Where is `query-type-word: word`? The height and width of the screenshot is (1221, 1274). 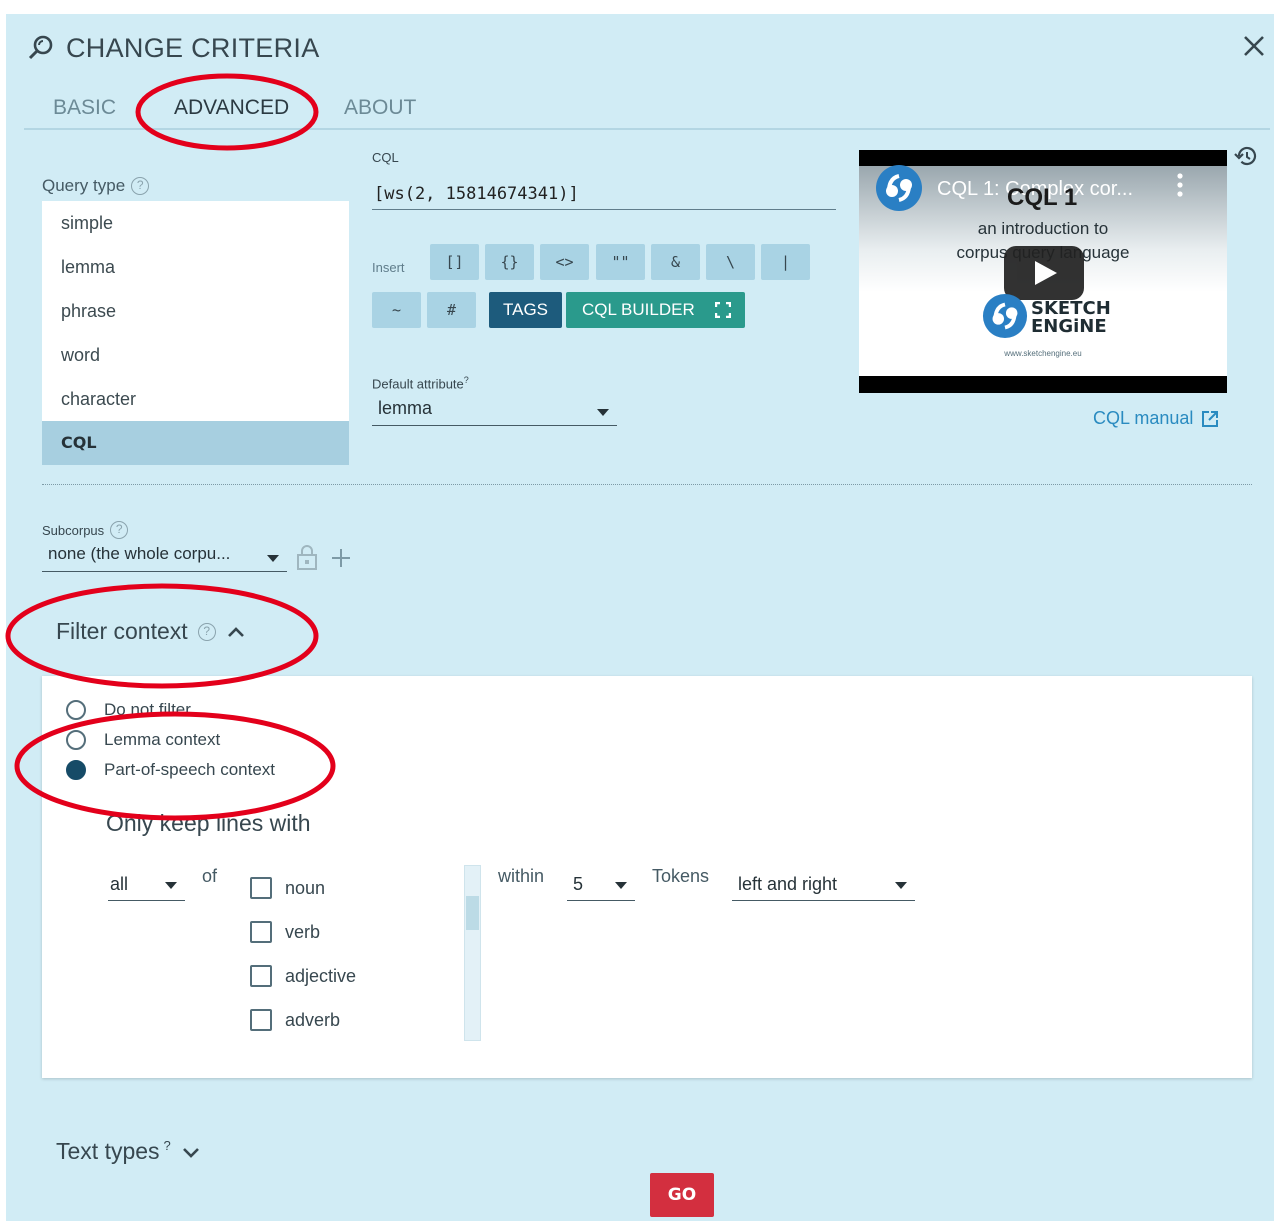
query-type-word: word is located at coordinates (195, 355).